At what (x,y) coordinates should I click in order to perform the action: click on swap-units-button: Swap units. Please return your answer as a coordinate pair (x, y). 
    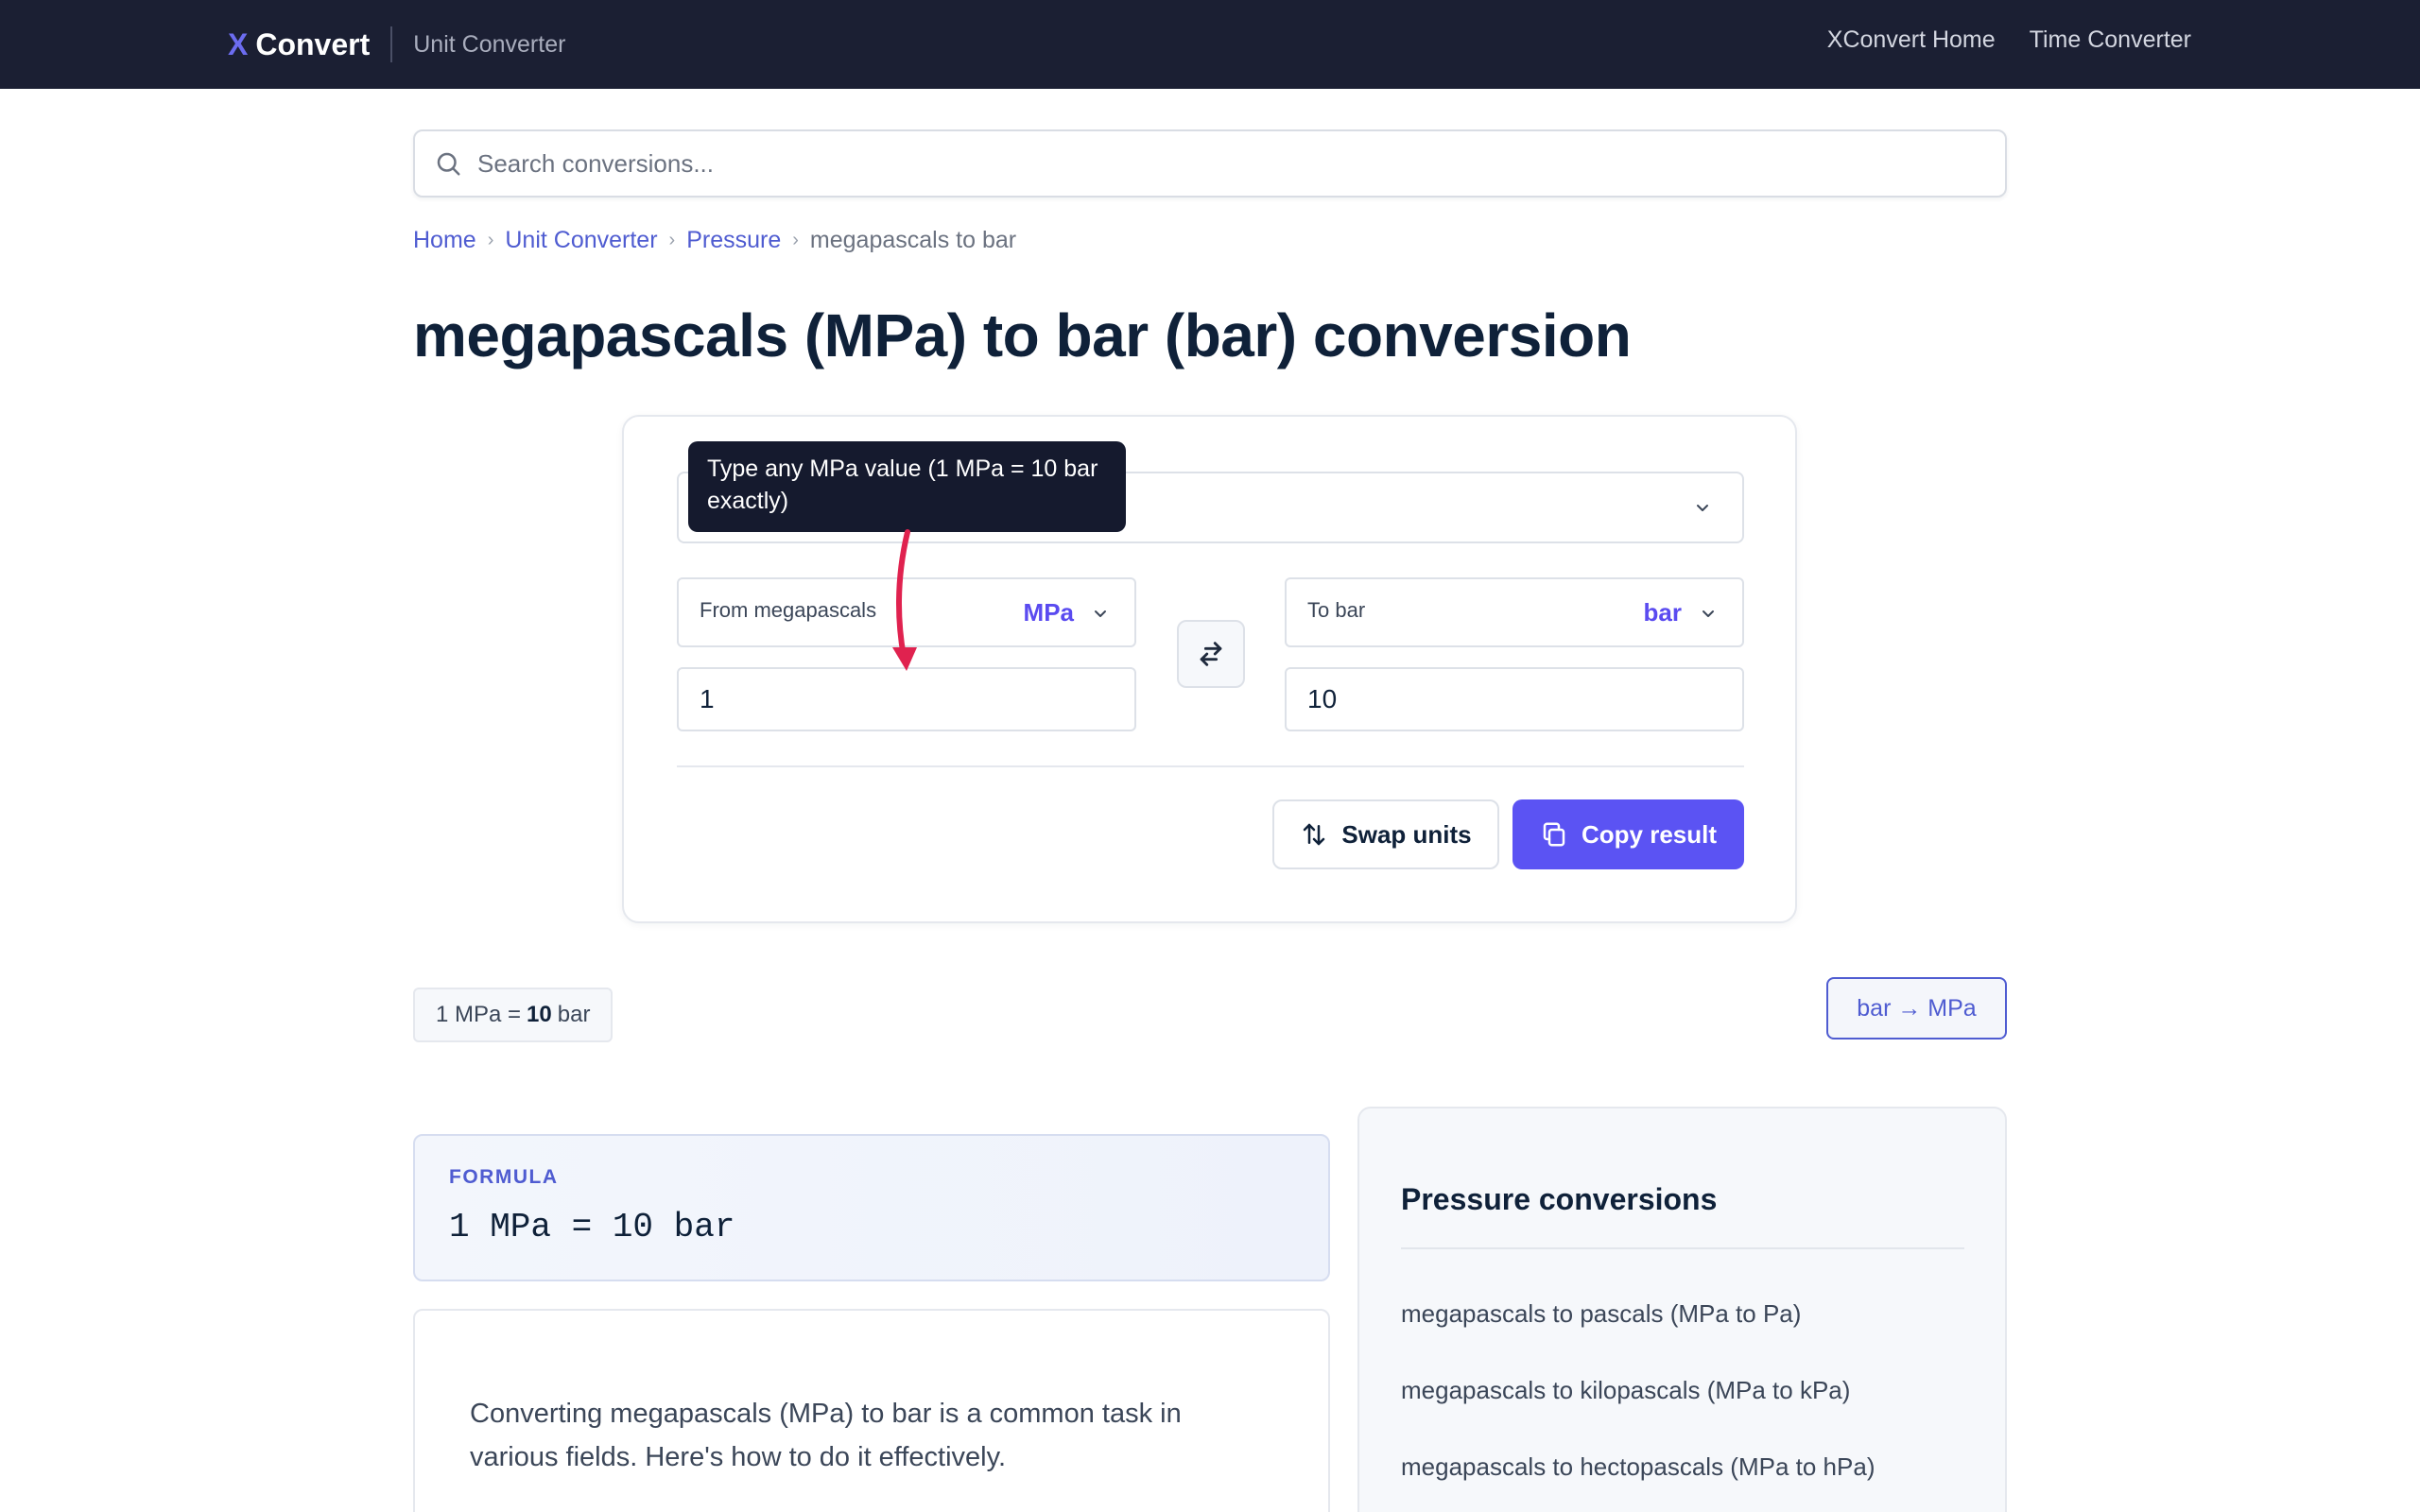
    Looking at the image, I should click on (1385, 834).